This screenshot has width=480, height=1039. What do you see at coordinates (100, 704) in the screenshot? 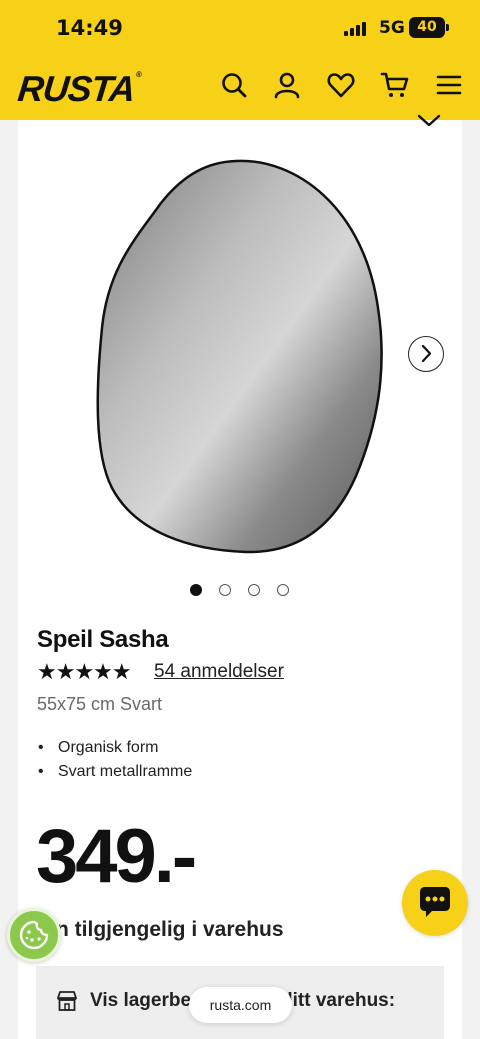
I see `product-variant: 55x75 cm Svart` at bounding box center [100, 704].